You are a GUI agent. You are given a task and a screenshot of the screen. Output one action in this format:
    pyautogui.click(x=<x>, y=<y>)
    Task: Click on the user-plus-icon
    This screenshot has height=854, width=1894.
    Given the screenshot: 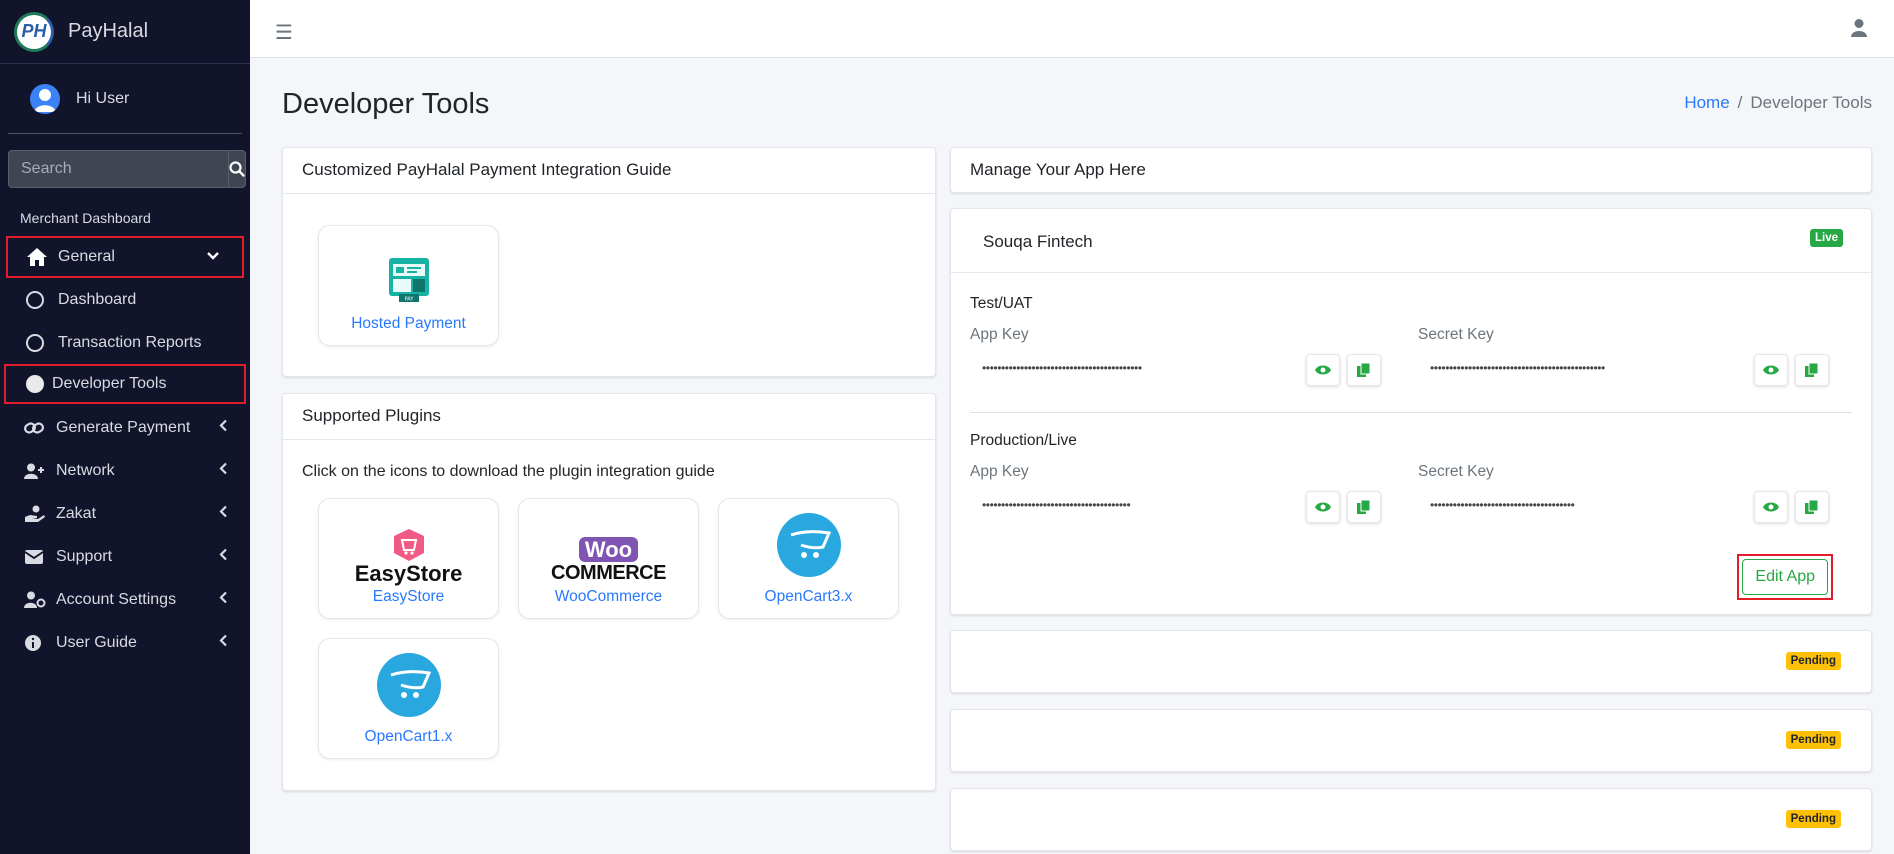 What is the action you would take?
    pyautogui.click(x=37, y=471)
    